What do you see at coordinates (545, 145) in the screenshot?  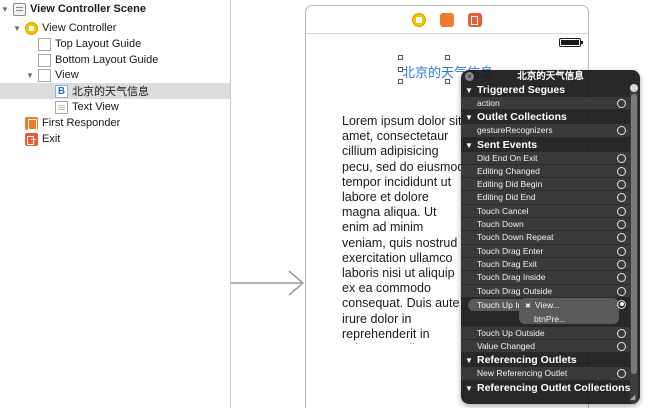 I see `section-sent-events: ▼ Sent Events` at bounding box center [545, 145].